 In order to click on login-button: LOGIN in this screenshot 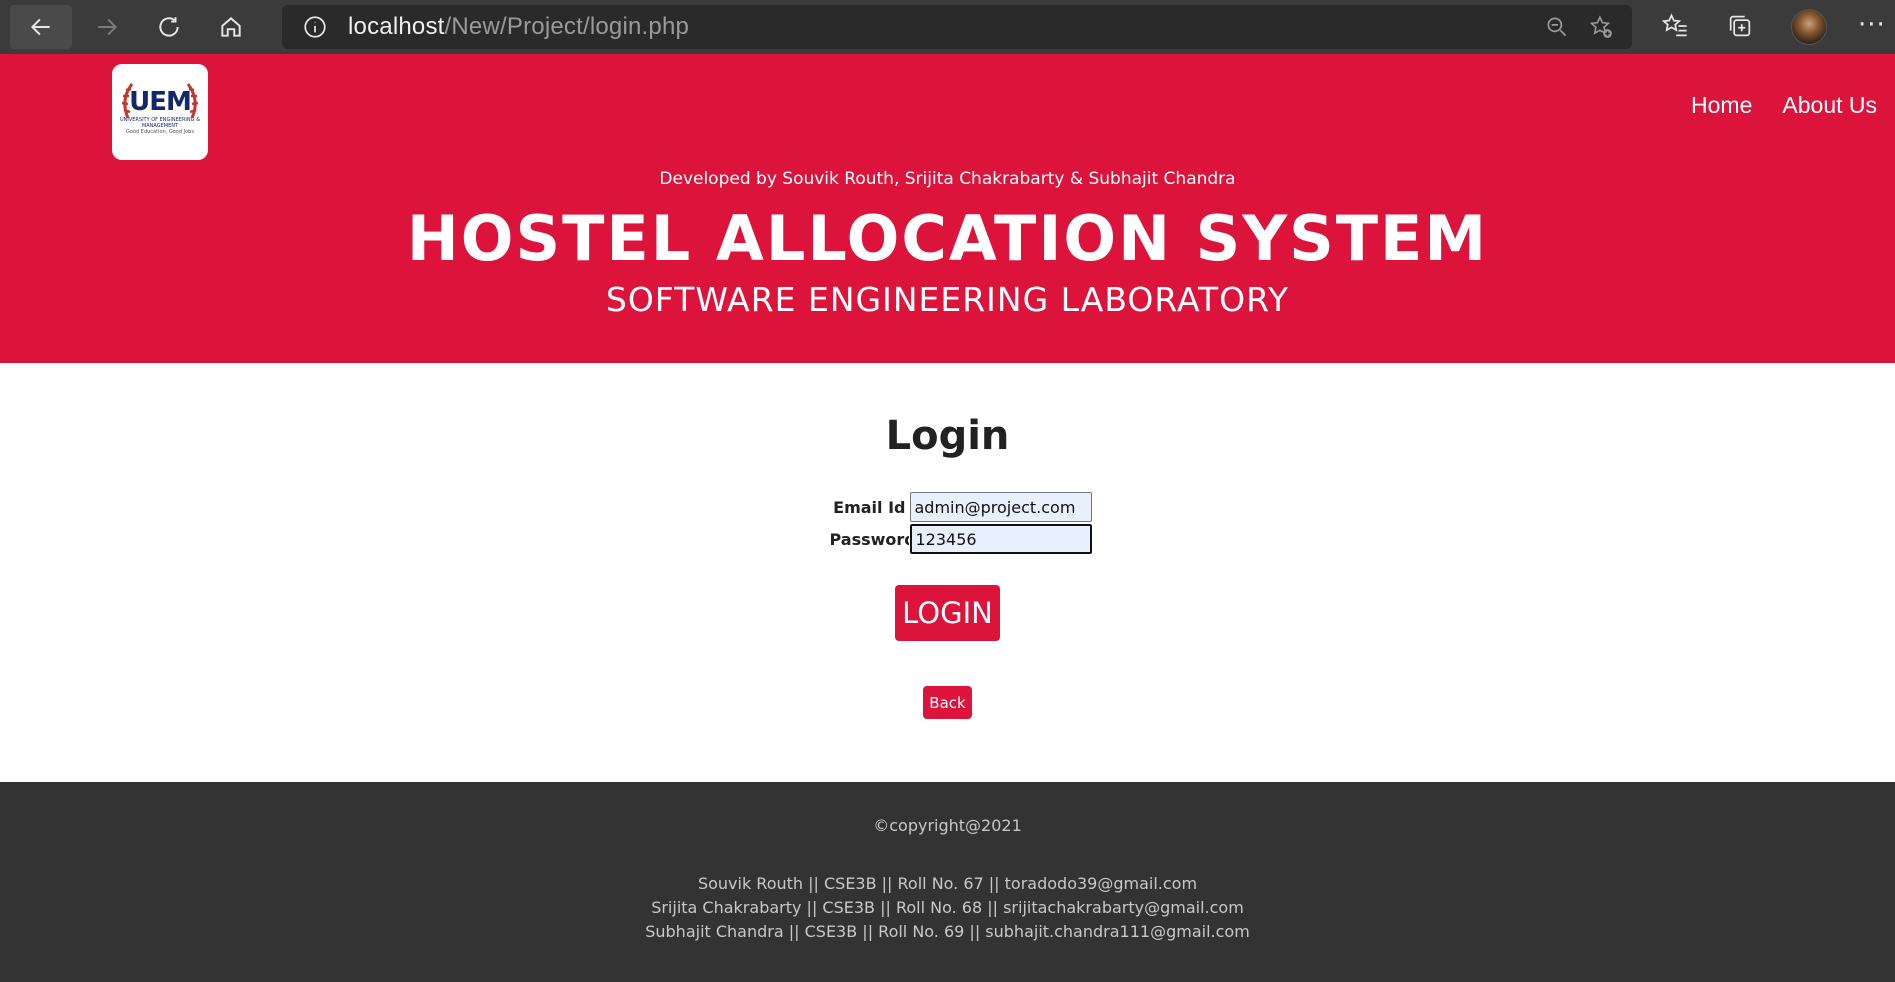, I will do `click(947, 613)`.